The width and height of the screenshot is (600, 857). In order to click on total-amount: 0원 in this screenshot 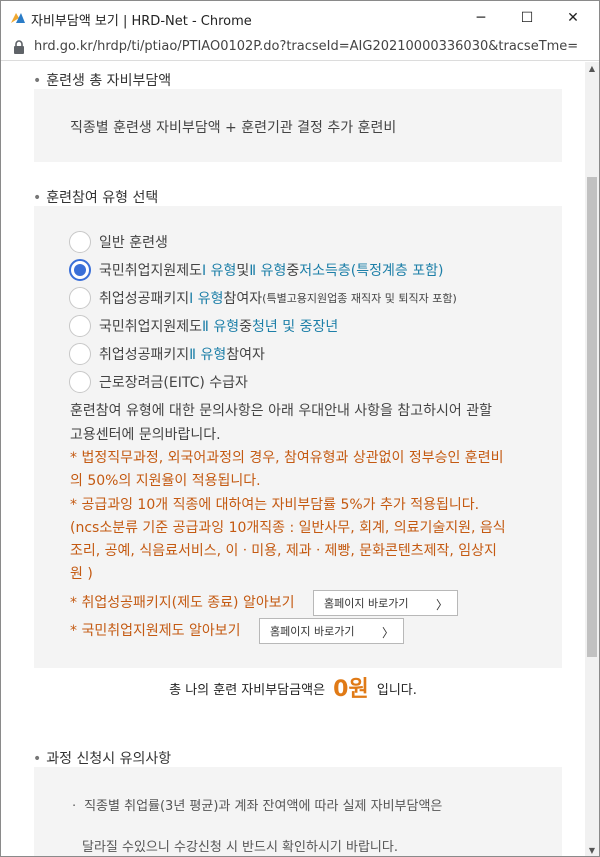, I will do `click(351, 689)`.